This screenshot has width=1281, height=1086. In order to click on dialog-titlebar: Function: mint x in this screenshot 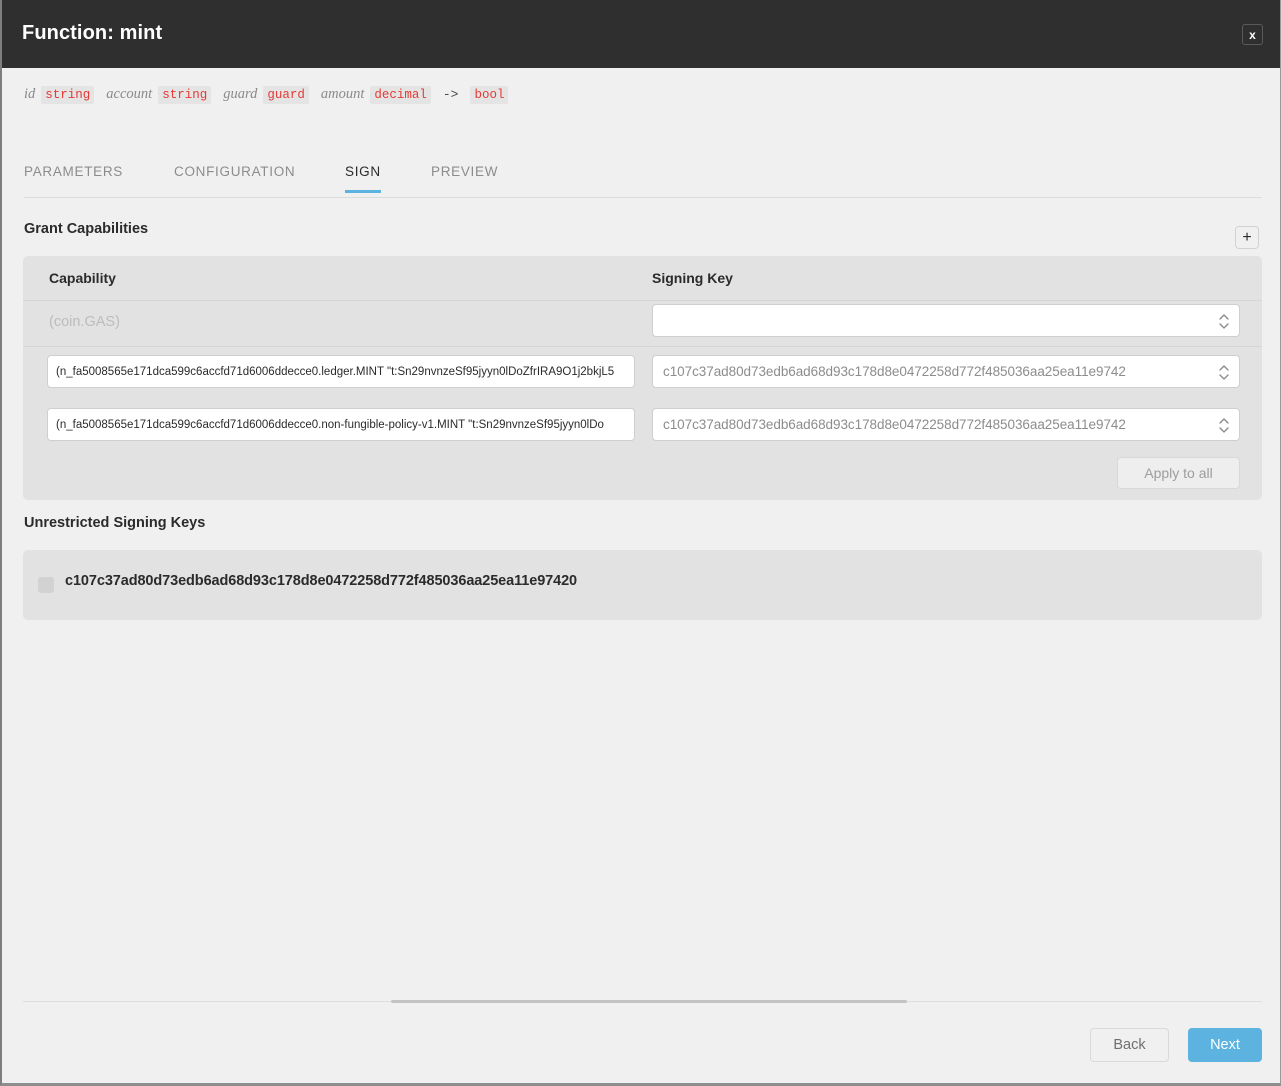, I will do `click(641, 34)`.